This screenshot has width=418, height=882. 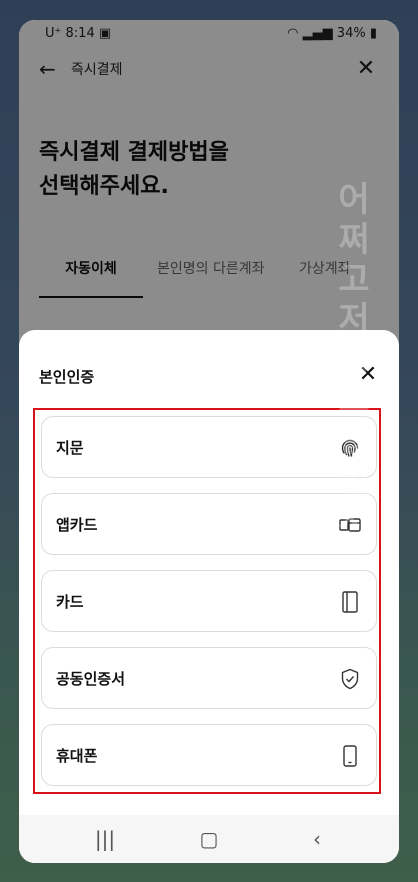 I want to click on option-label: 카드, so click(x=70, y=602).